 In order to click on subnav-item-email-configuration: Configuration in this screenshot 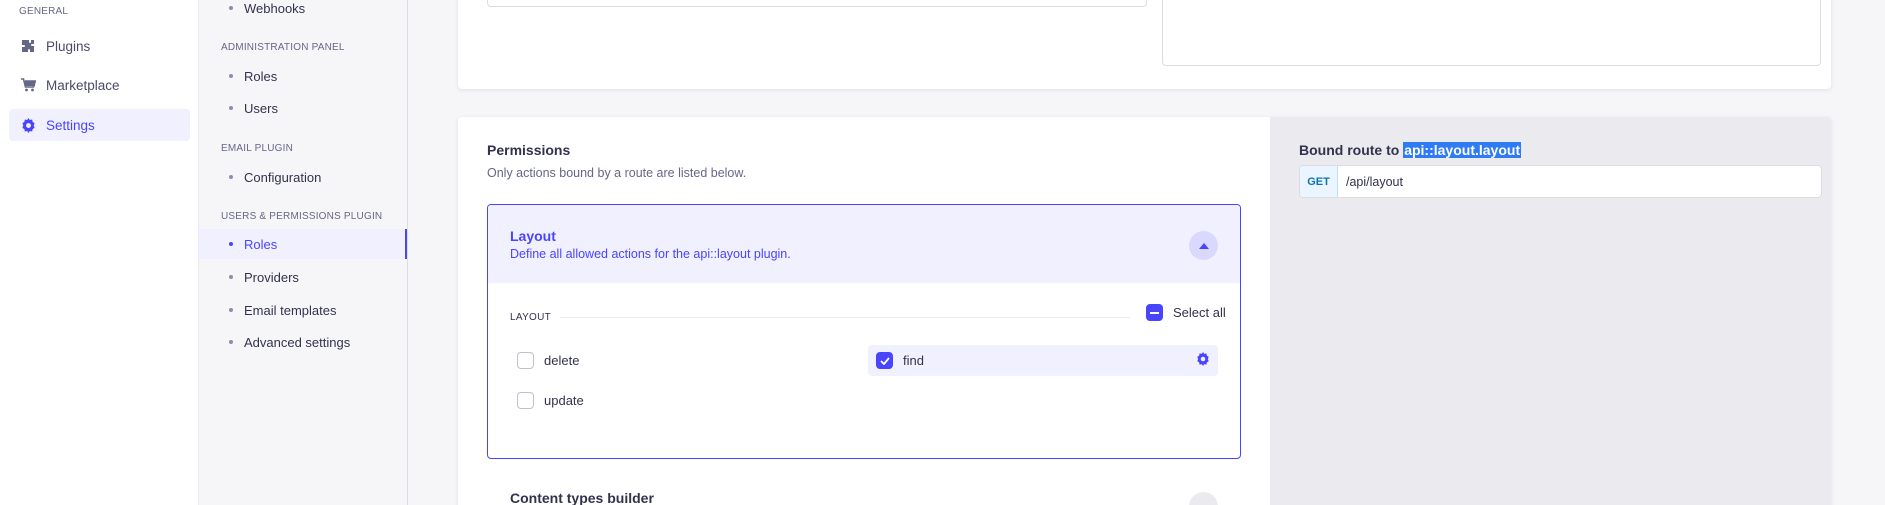, I will do `click(303, 177)`.